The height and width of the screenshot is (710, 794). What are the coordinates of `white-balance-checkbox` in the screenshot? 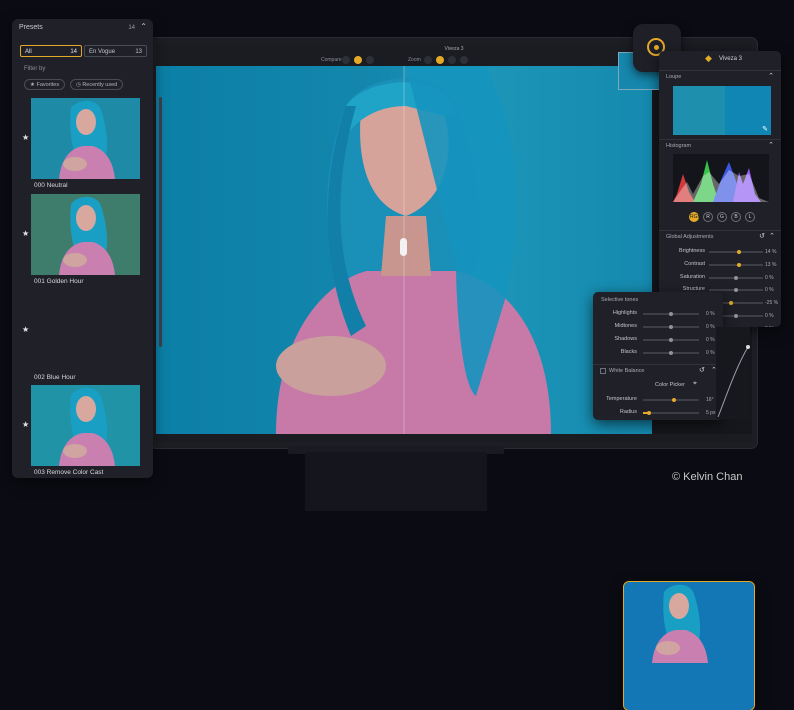 It's located at (603, 371).